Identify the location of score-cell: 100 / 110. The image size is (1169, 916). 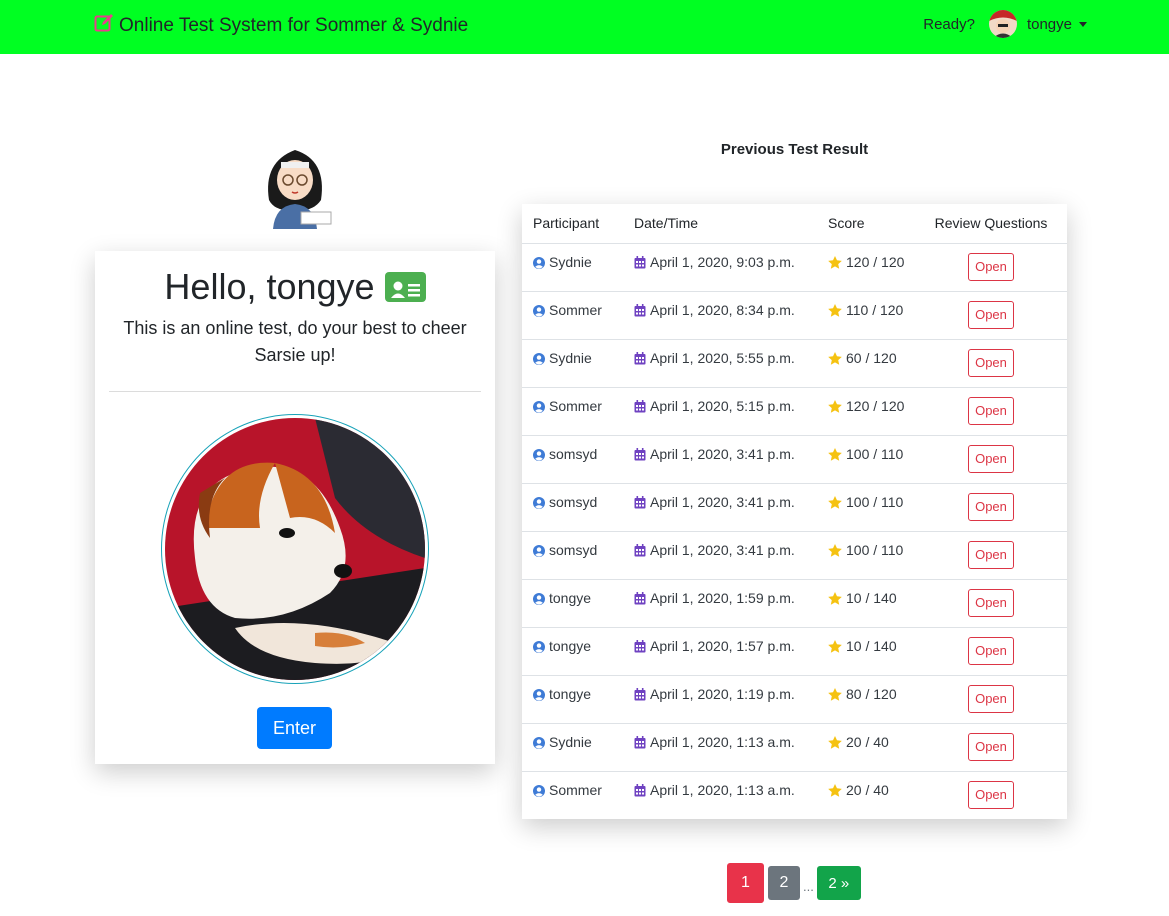
(866, 507).